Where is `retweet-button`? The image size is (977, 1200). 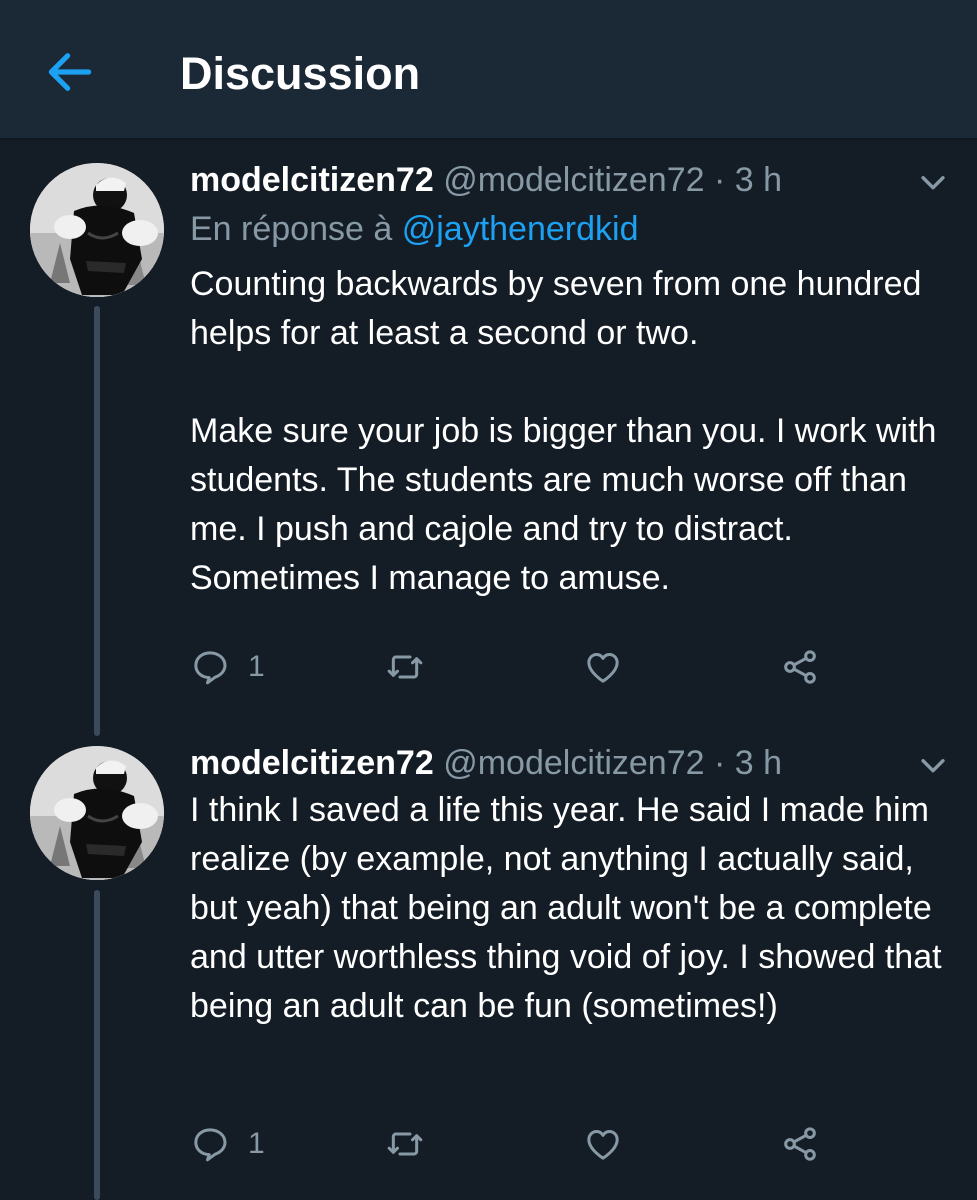 retweet-button is located at coordinates (405, 1144).